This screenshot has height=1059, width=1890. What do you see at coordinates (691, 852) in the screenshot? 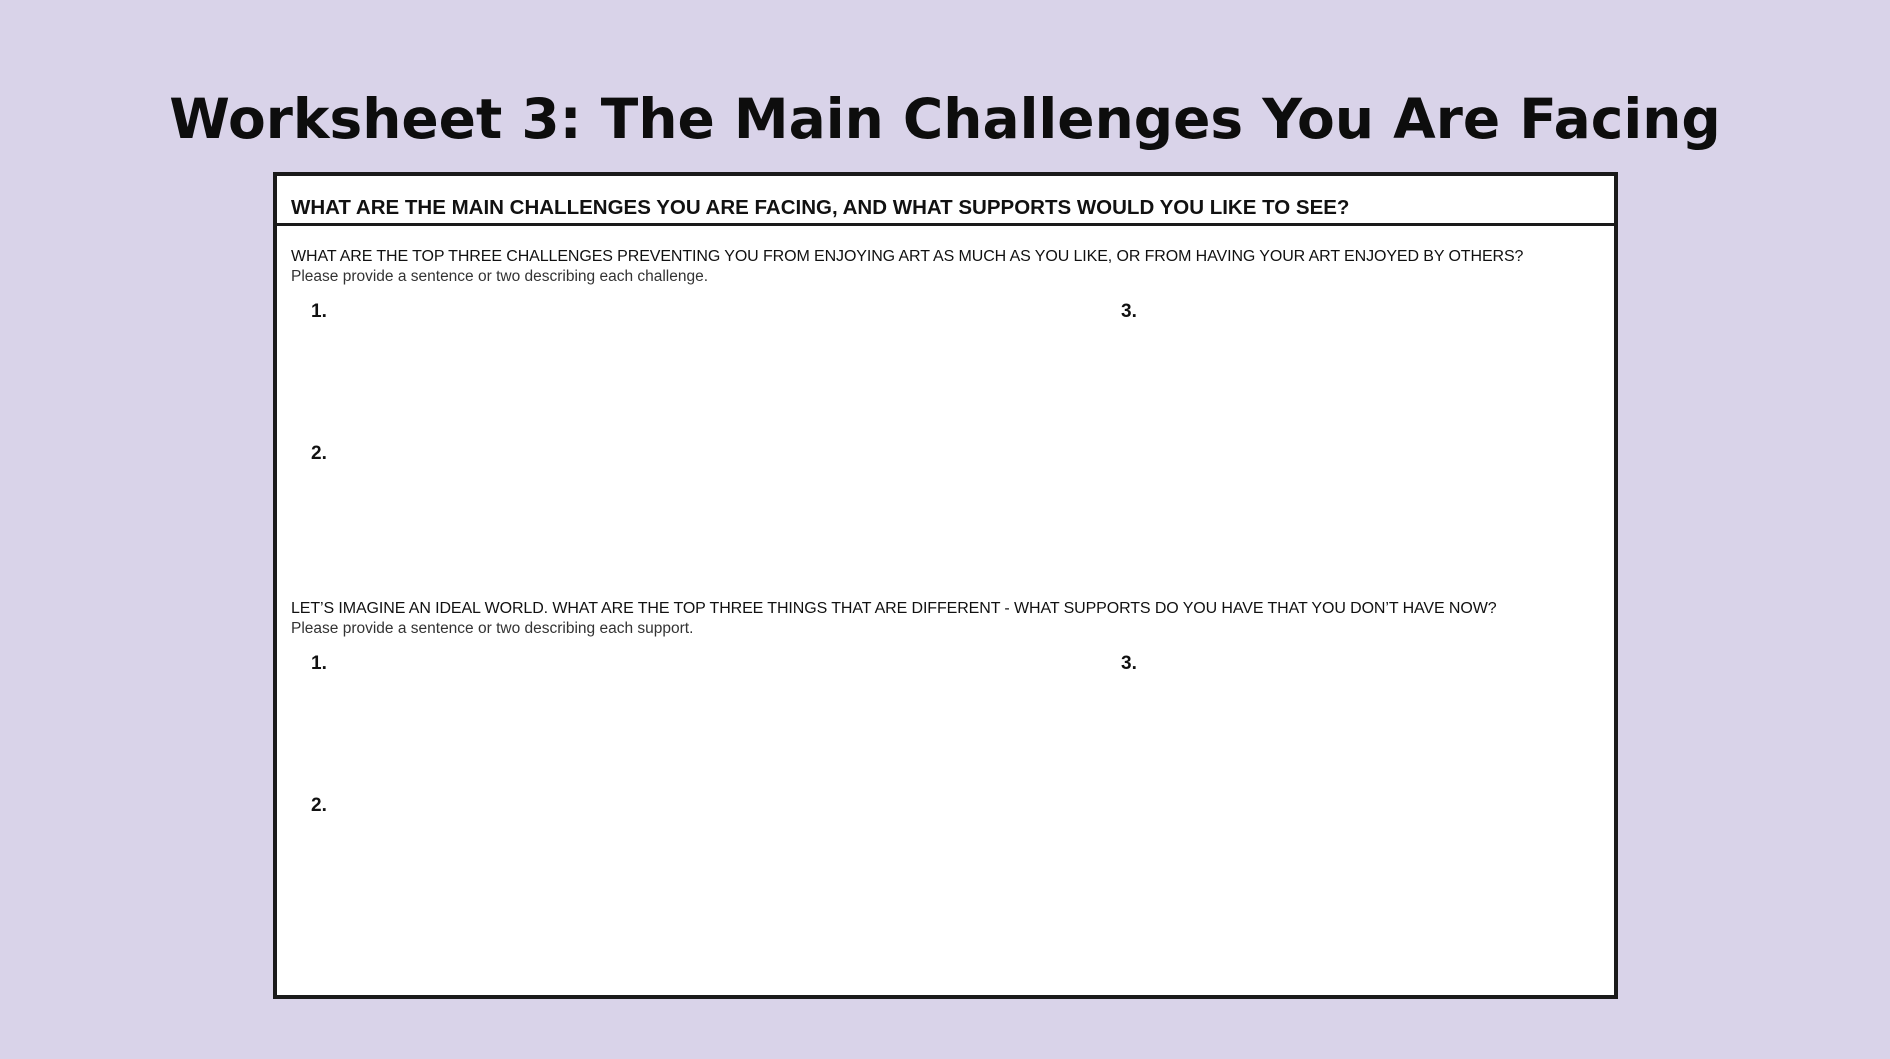
I see `support-2-answer-field` at bounding box center [691, 852].